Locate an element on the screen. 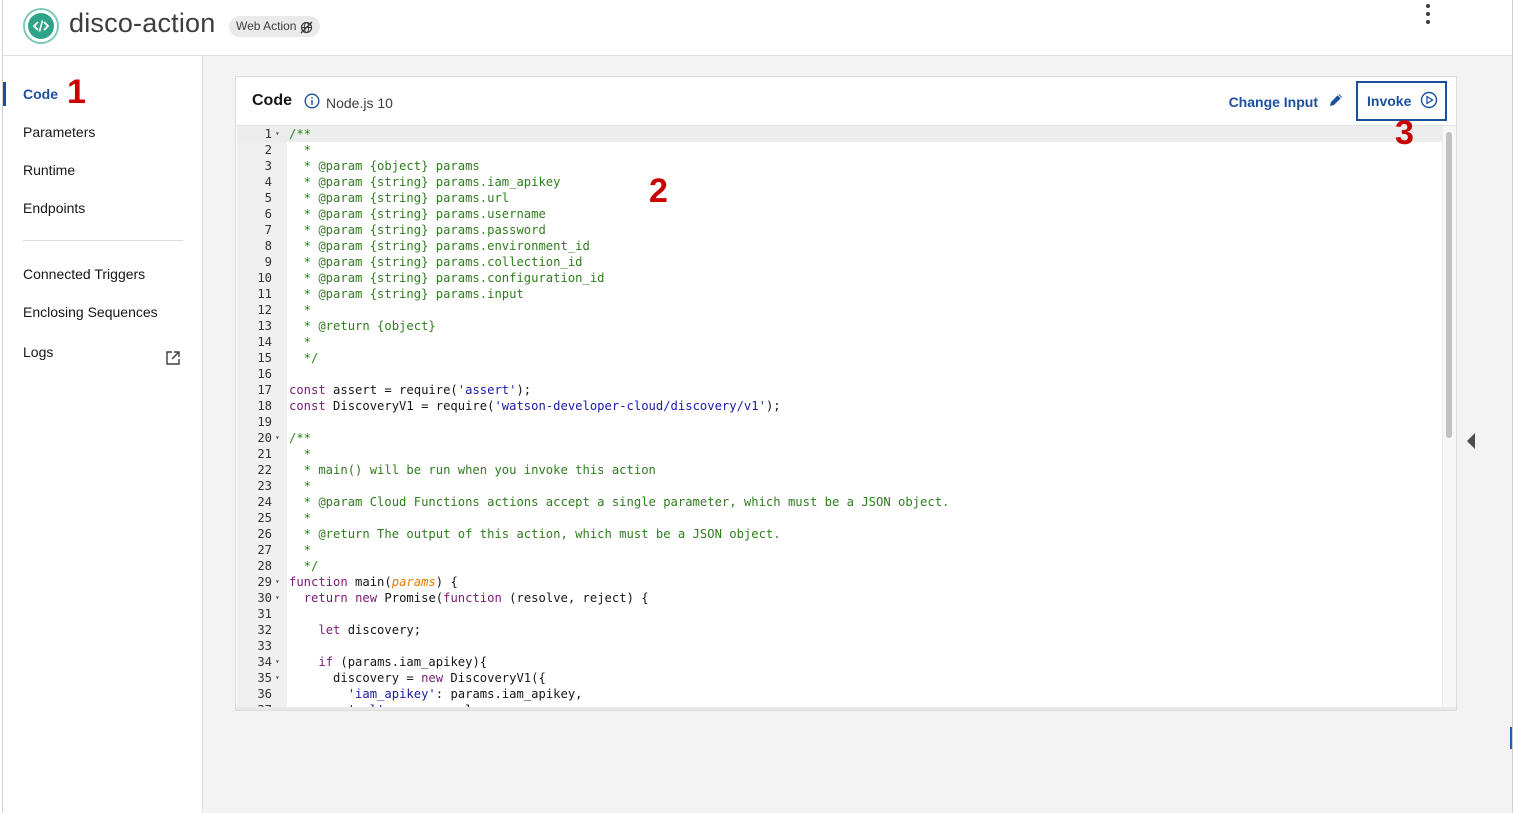 Image resolution: width=1515 pixels, height=813 pixels. code-token: /** is located at coordinates (300, 134).